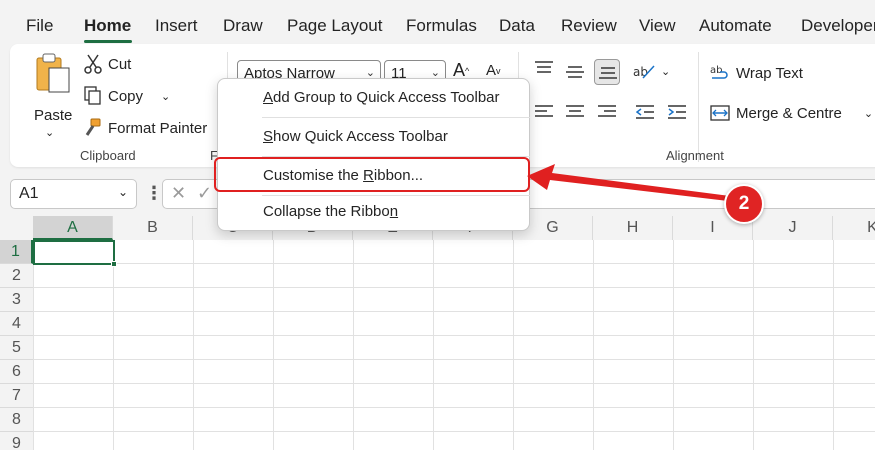 This screenshot has height=450, width=875. I want to click on show-qat-item: Show Quick Access Toolbar, so click(373, 136).